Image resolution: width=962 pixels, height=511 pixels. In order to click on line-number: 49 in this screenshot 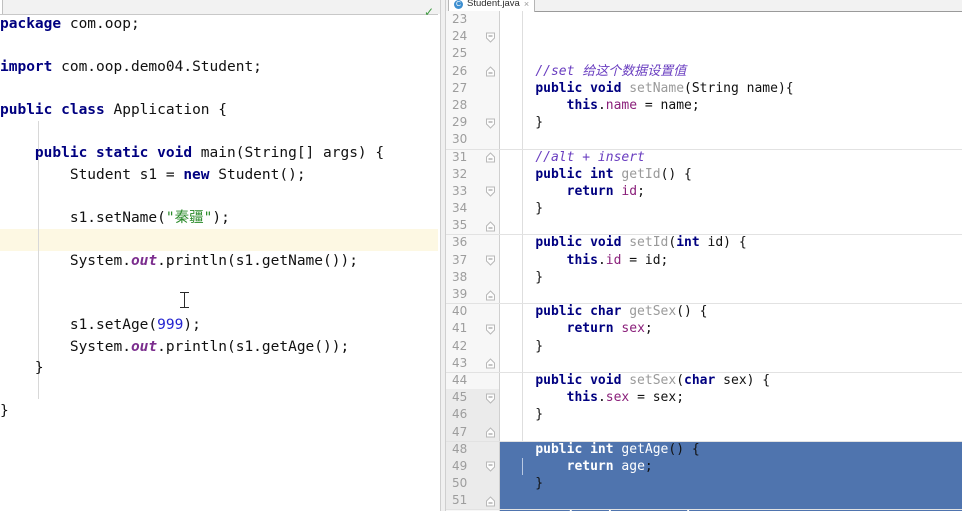, I will do `click(472, 466)`.